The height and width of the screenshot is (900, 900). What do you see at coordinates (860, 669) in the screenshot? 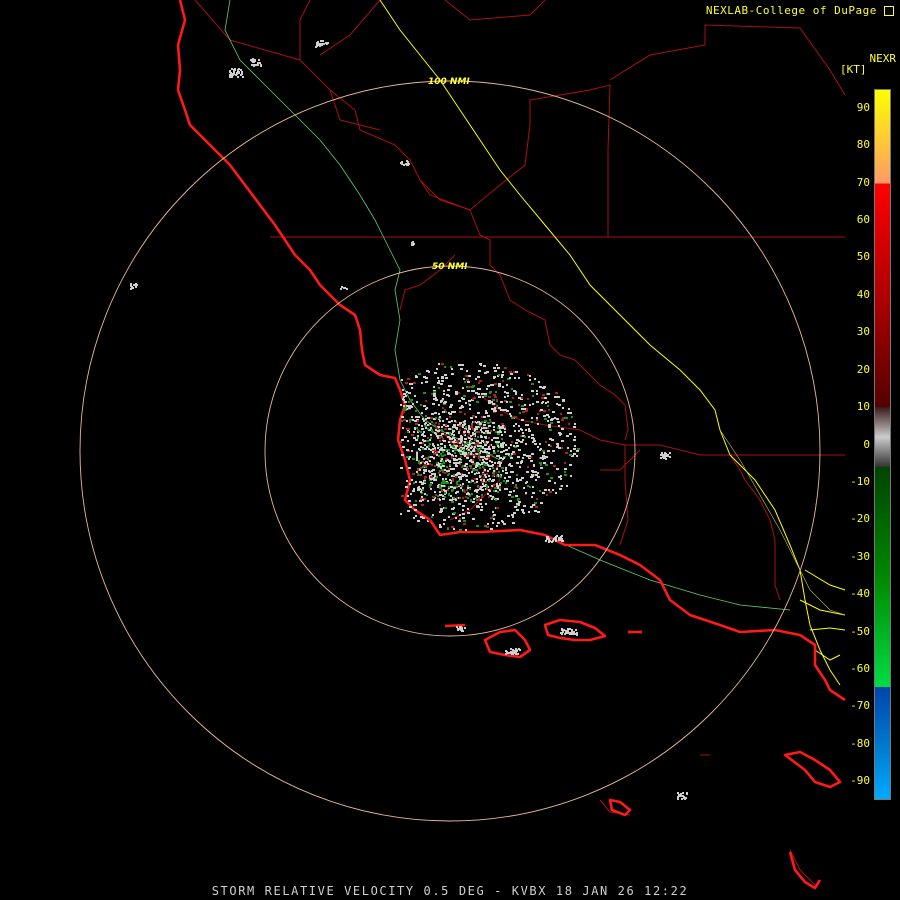
I see `colorbar-tick: -60` at bounding box center [860, 669].